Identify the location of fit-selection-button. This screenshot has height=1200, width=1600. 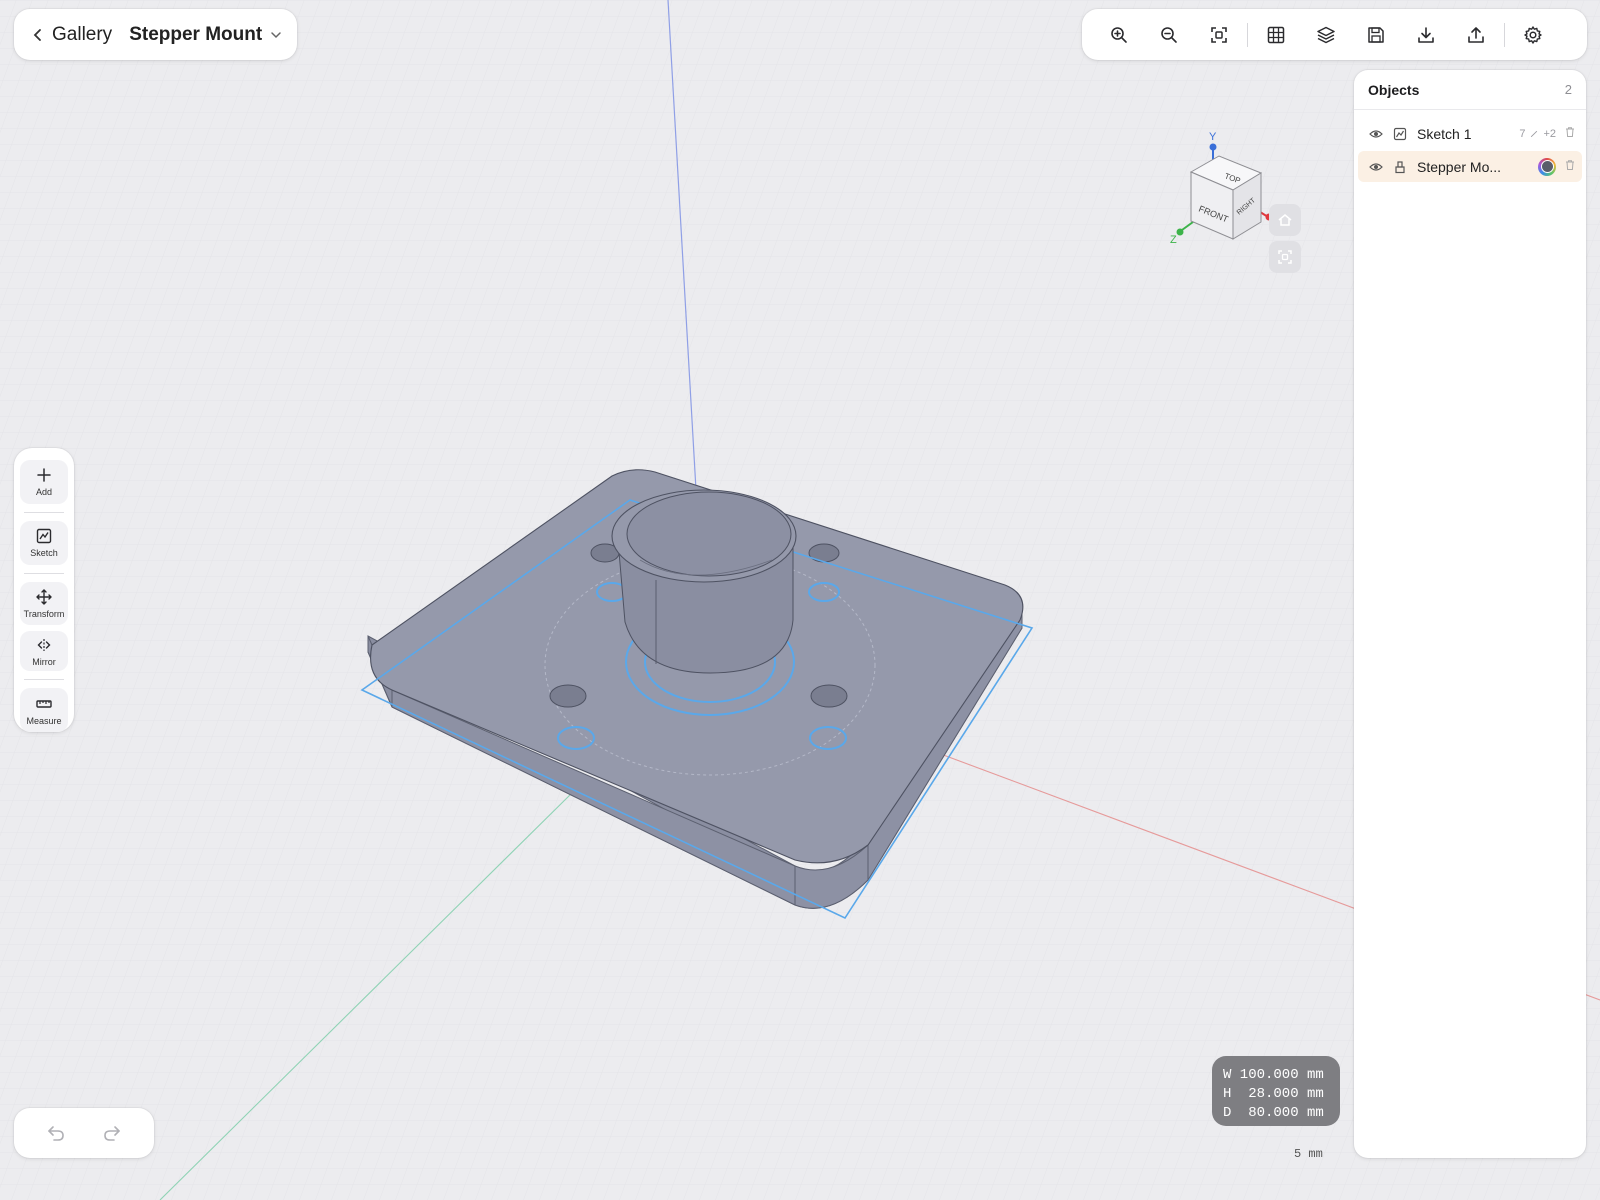
(1285, 257).